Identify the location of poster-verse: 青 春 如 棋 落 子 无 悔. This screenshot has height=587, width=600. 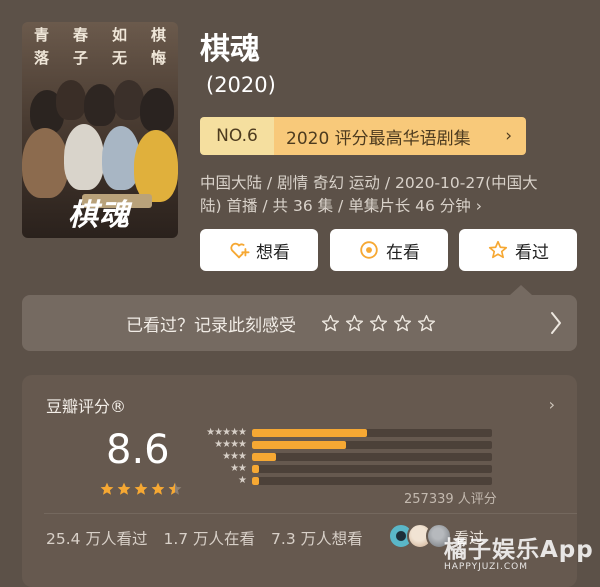
(100, 46).